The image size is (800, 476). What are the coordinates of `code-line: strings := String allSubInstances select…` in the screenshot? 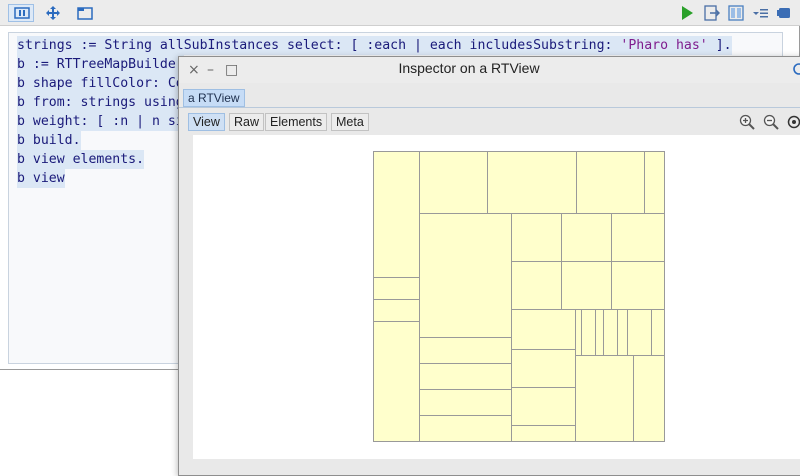 It's located at (374, 45).